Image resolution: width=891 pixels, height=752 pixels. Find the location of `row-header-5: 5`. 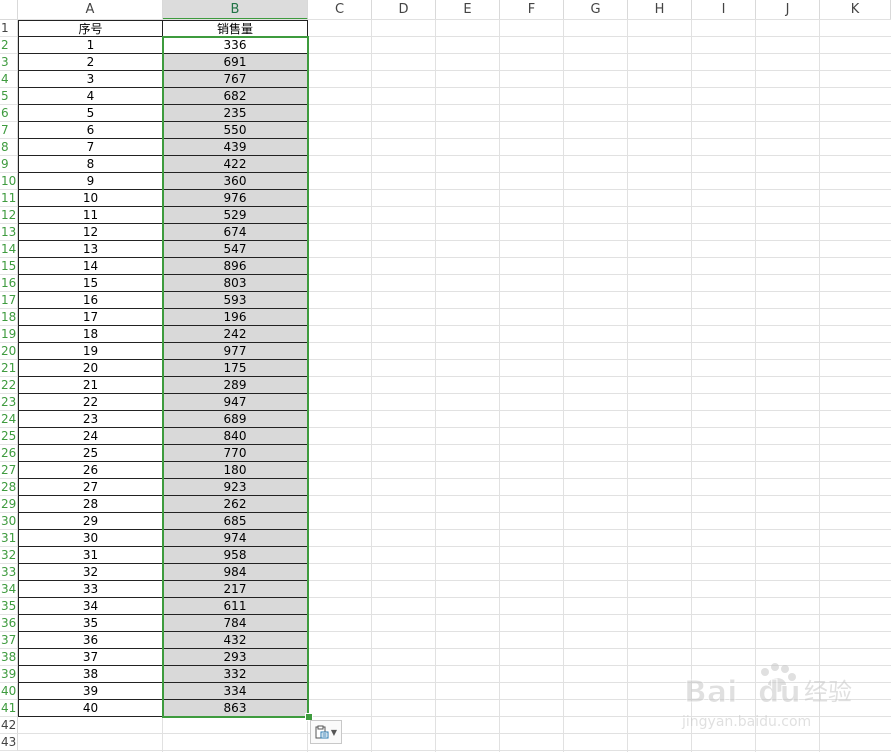

row-header-5: 5 is located at coordinates (9, 96).